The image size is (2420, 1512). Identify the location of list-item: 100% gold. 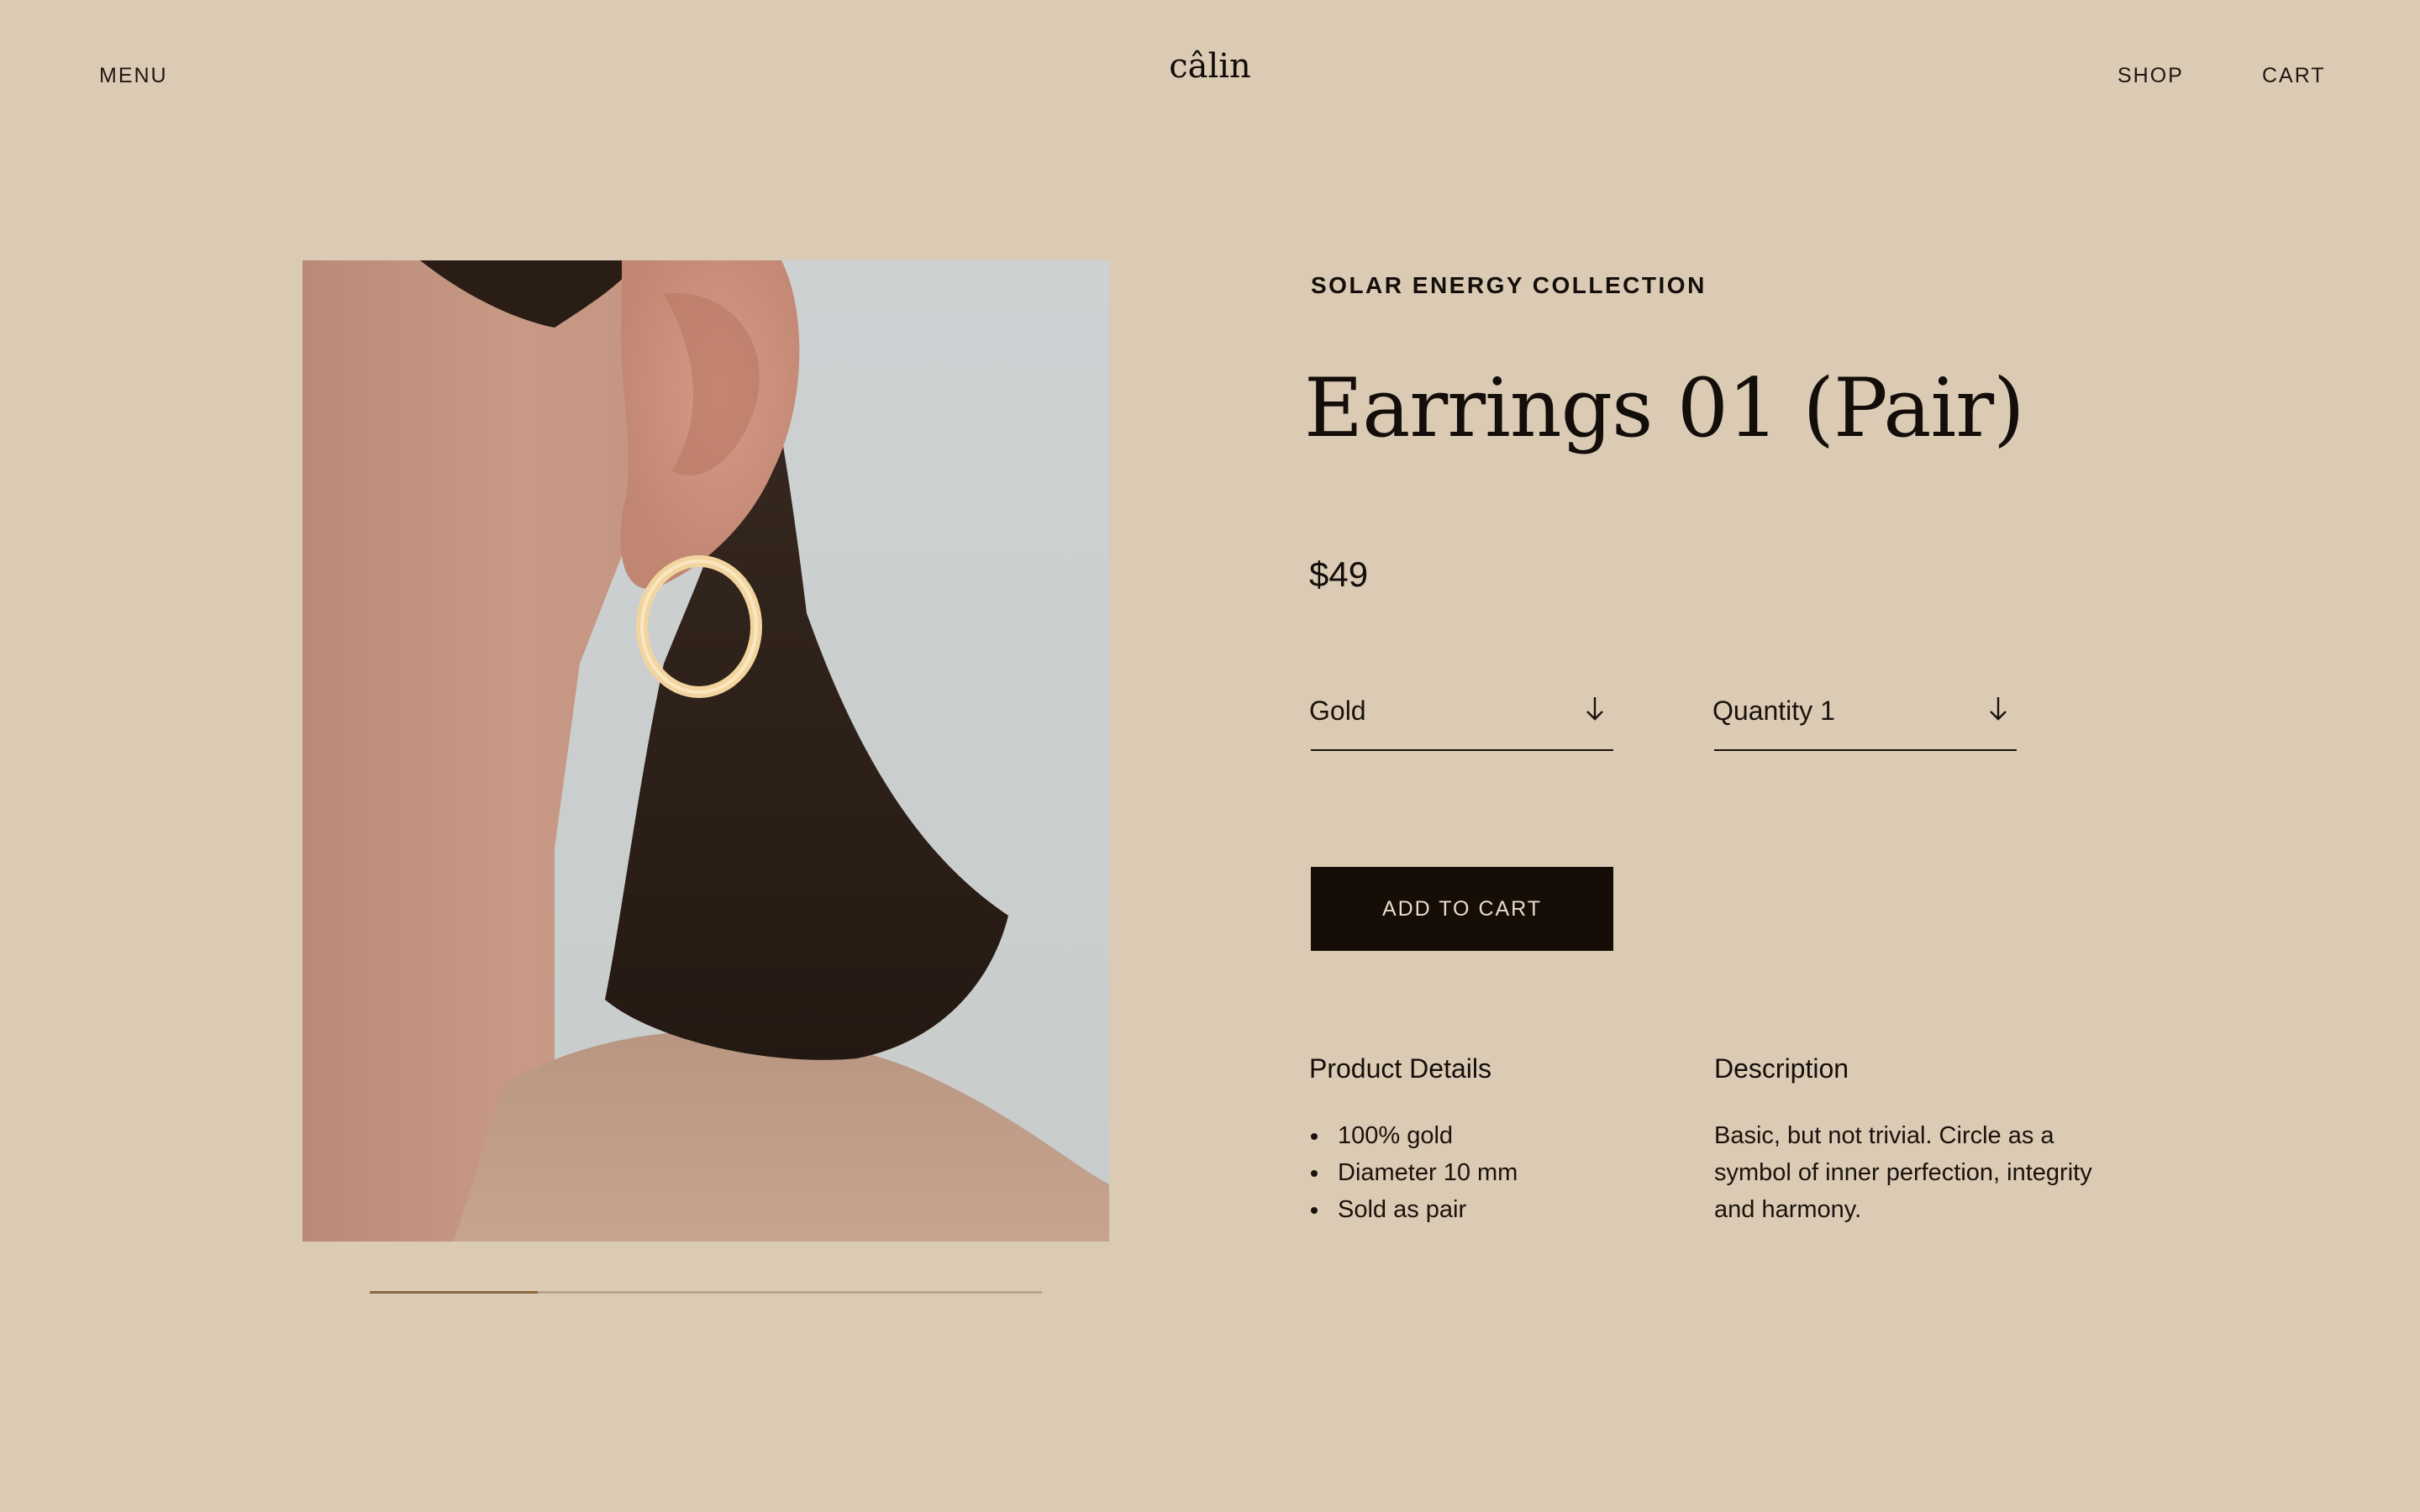
(1413, 1135).